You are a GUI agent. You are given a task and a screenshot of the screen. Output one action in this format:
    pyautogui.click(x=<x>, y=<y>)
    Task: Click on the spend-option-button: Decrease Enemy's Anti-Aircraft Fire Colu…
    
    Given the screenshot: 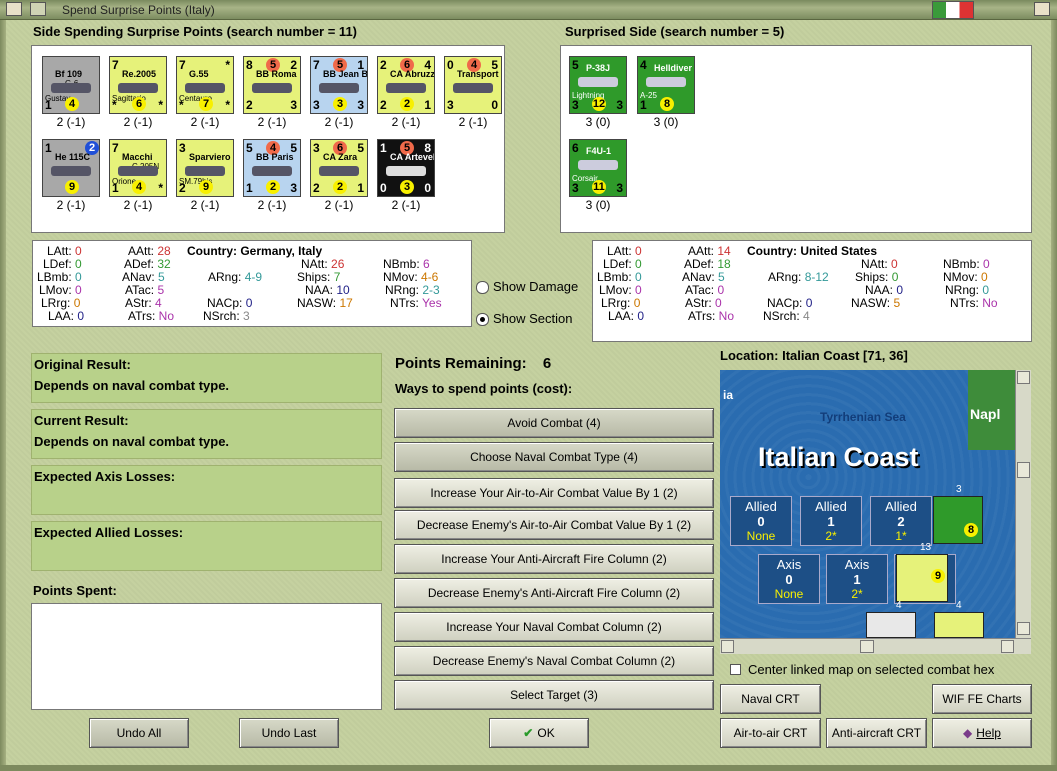 What is the action you would take?
    pyautogui.click(x=554, y=593)
    